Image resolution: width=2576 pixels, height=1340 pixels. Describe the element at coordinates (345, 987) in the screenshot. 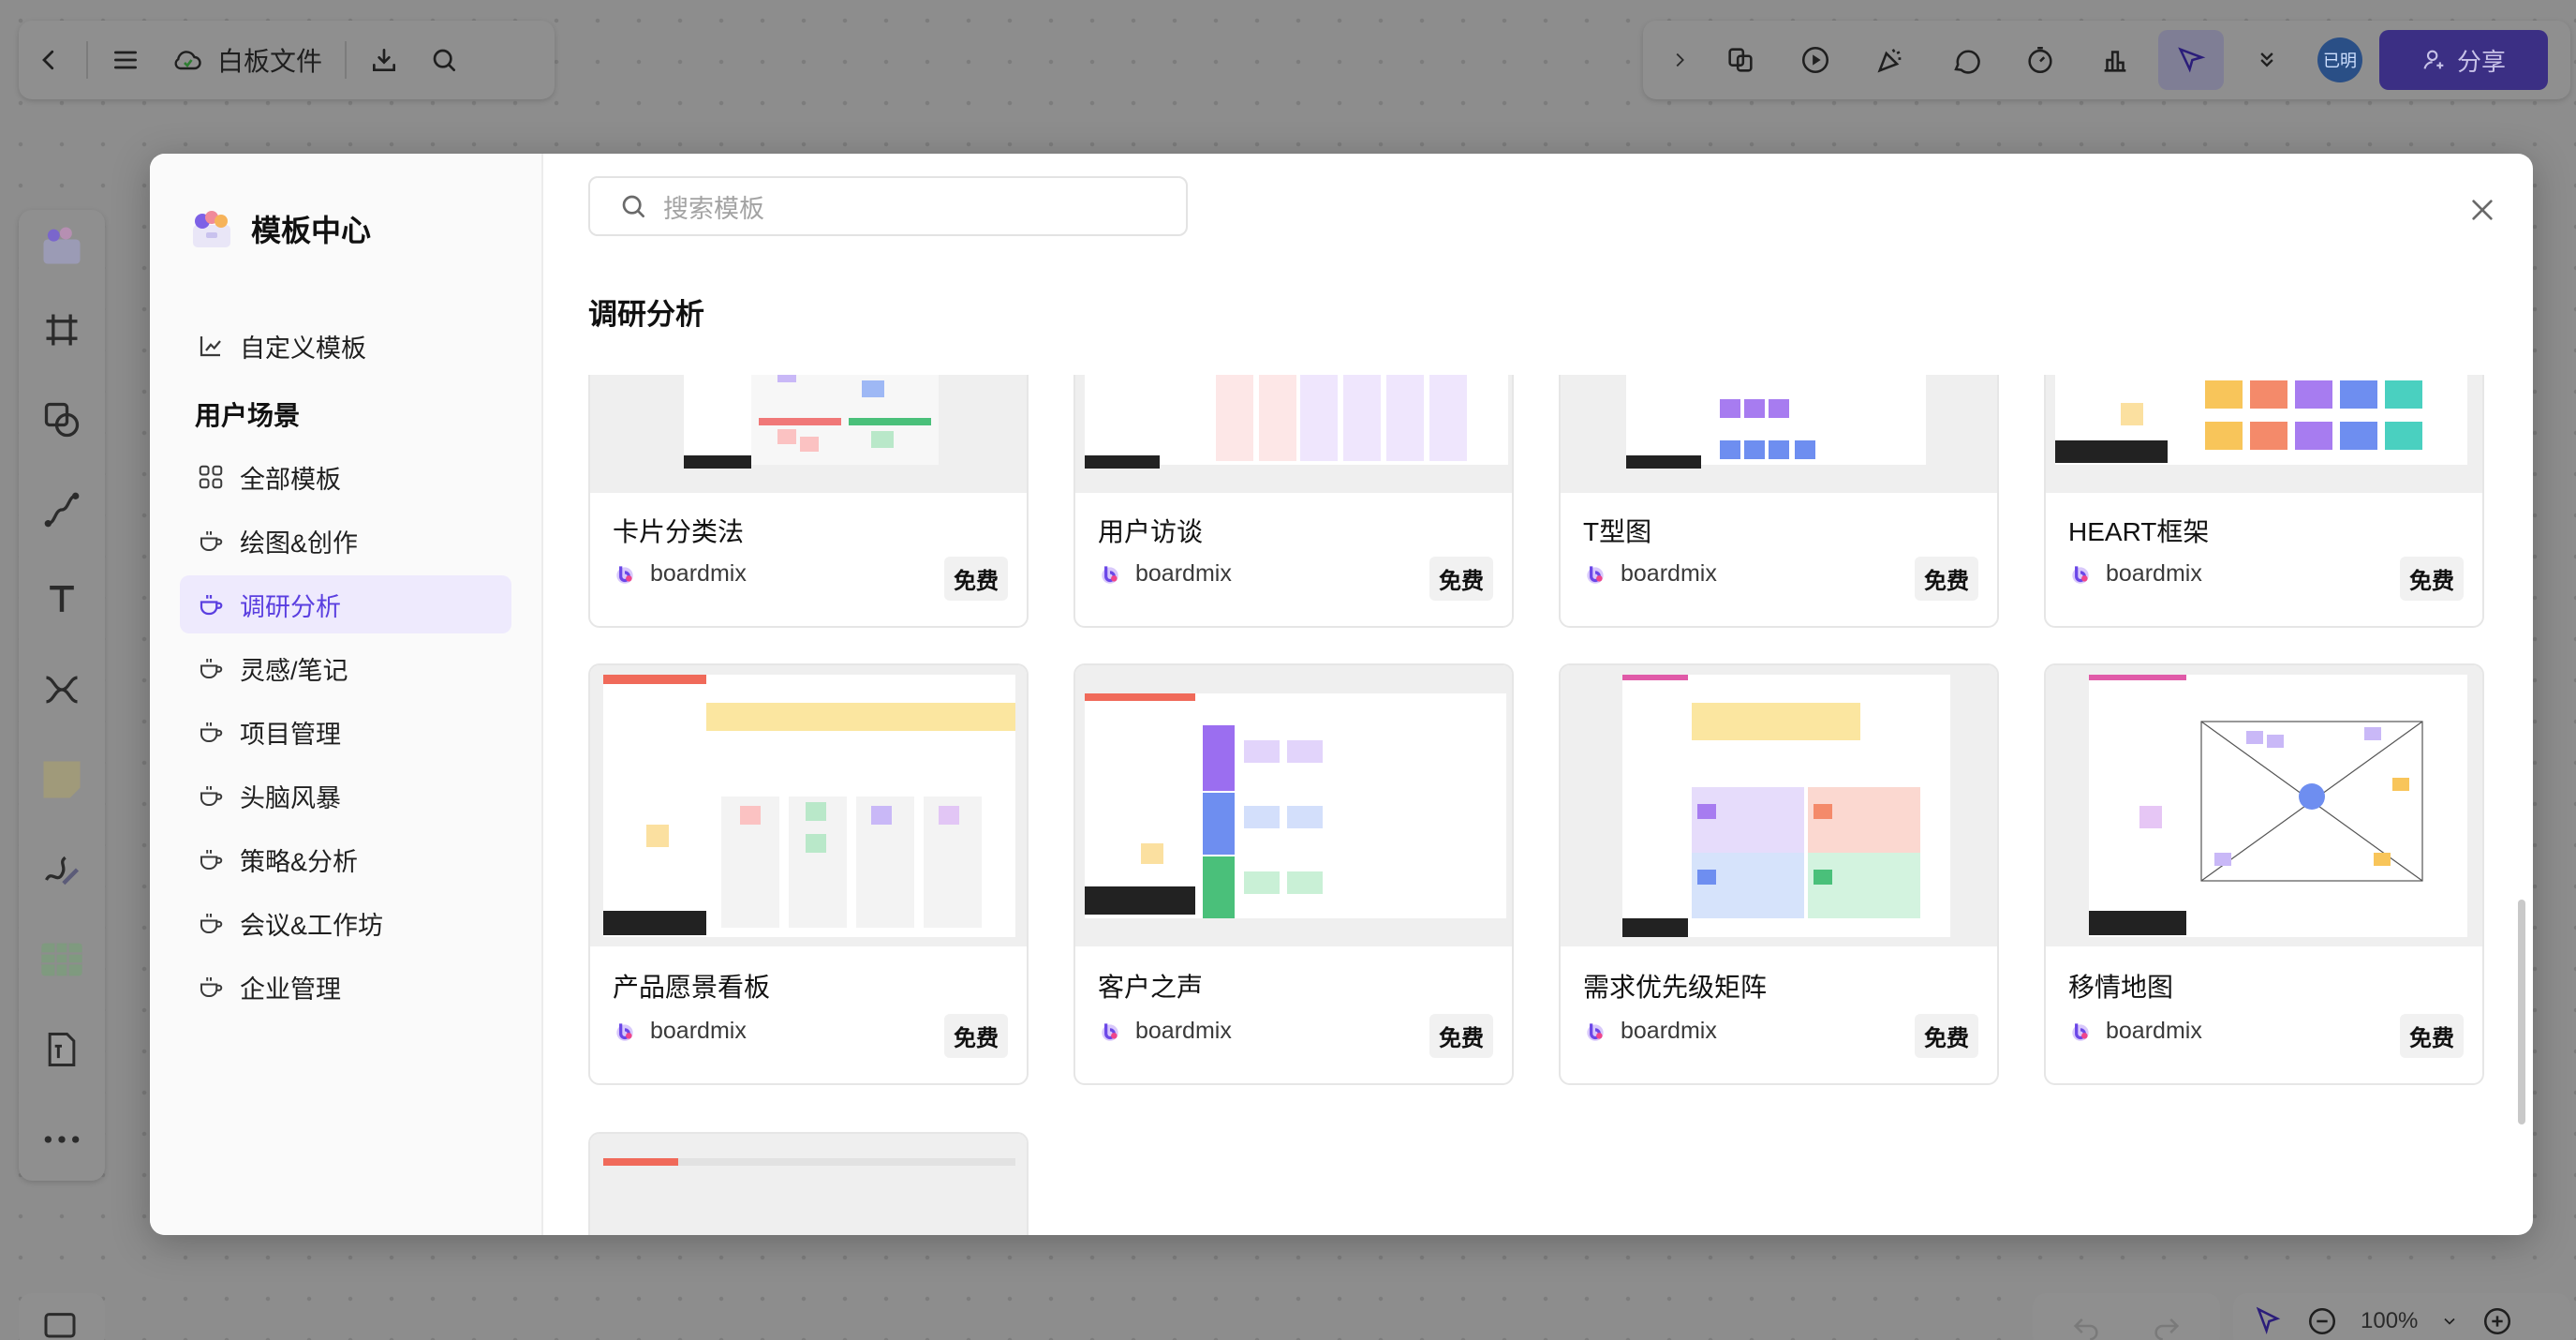

I see `category-enterprise: 企业管理` at that location.